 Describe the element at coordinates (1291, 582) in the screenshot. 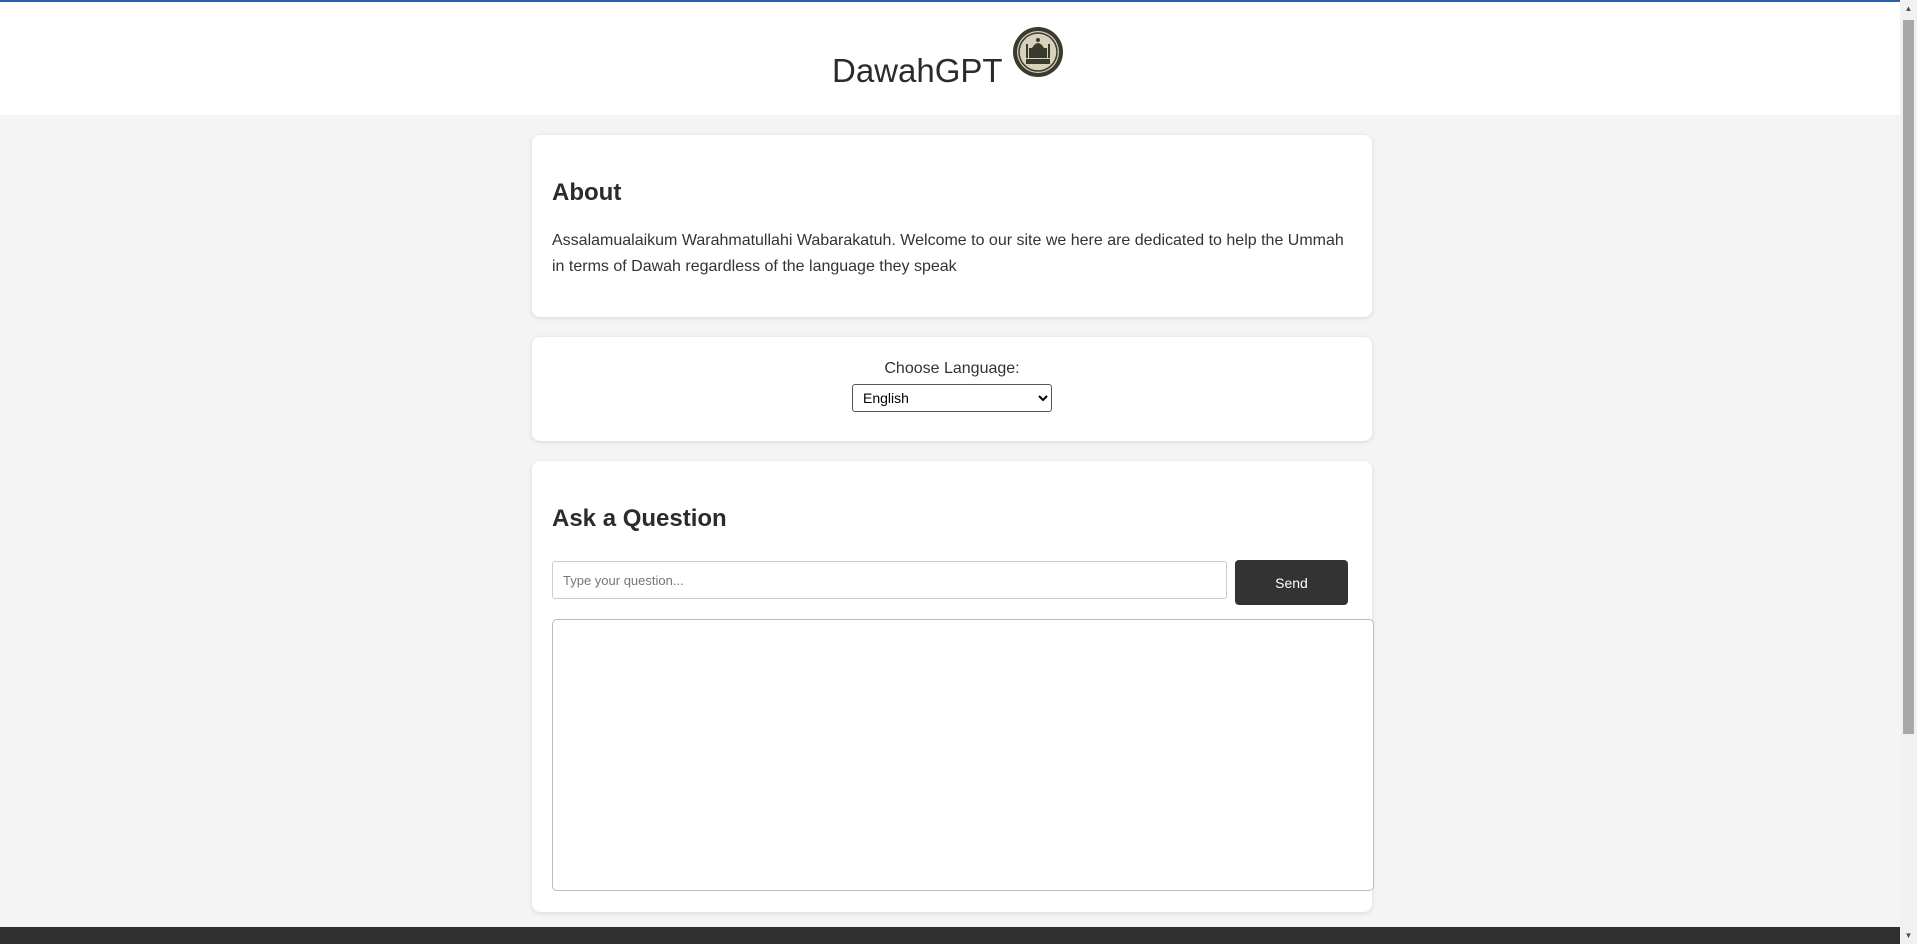

I see `send-button: Send` at that location.